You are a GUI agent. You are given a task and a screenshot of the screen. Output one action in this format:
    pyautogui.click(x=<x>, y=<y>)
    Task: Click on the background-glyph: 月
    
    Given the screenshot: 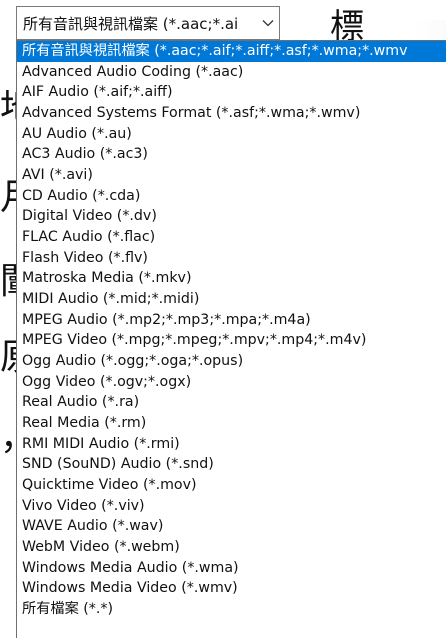 What is the action you would take?
    pyautogui.click(x=8, y=198)
    